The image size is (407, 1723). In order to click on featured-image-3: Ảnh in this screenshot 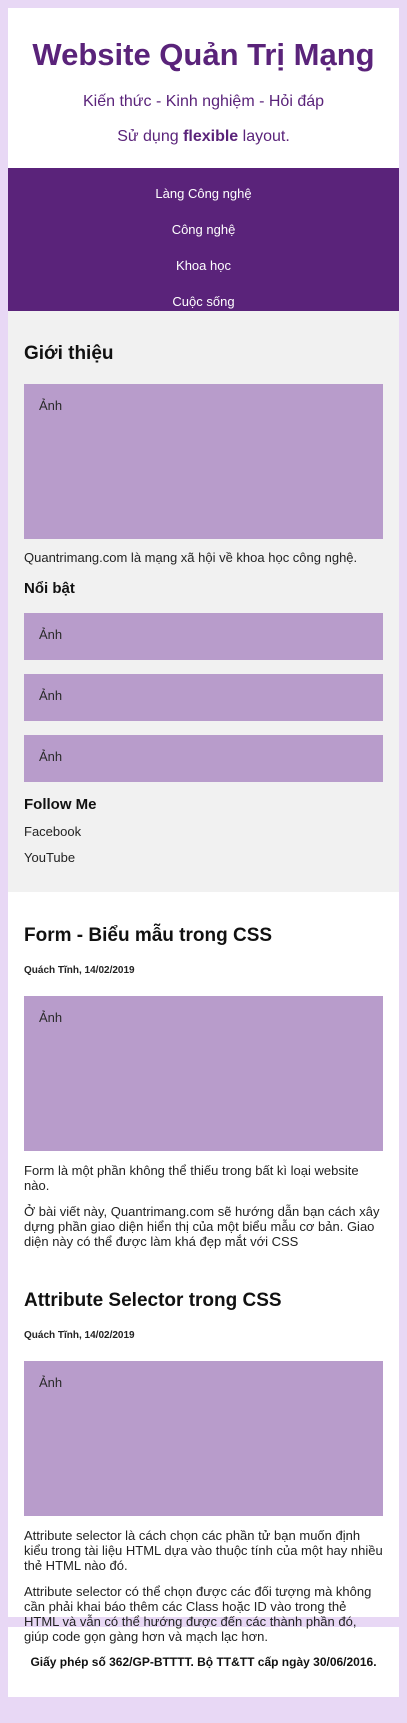, I will do `click(203, 758)`.